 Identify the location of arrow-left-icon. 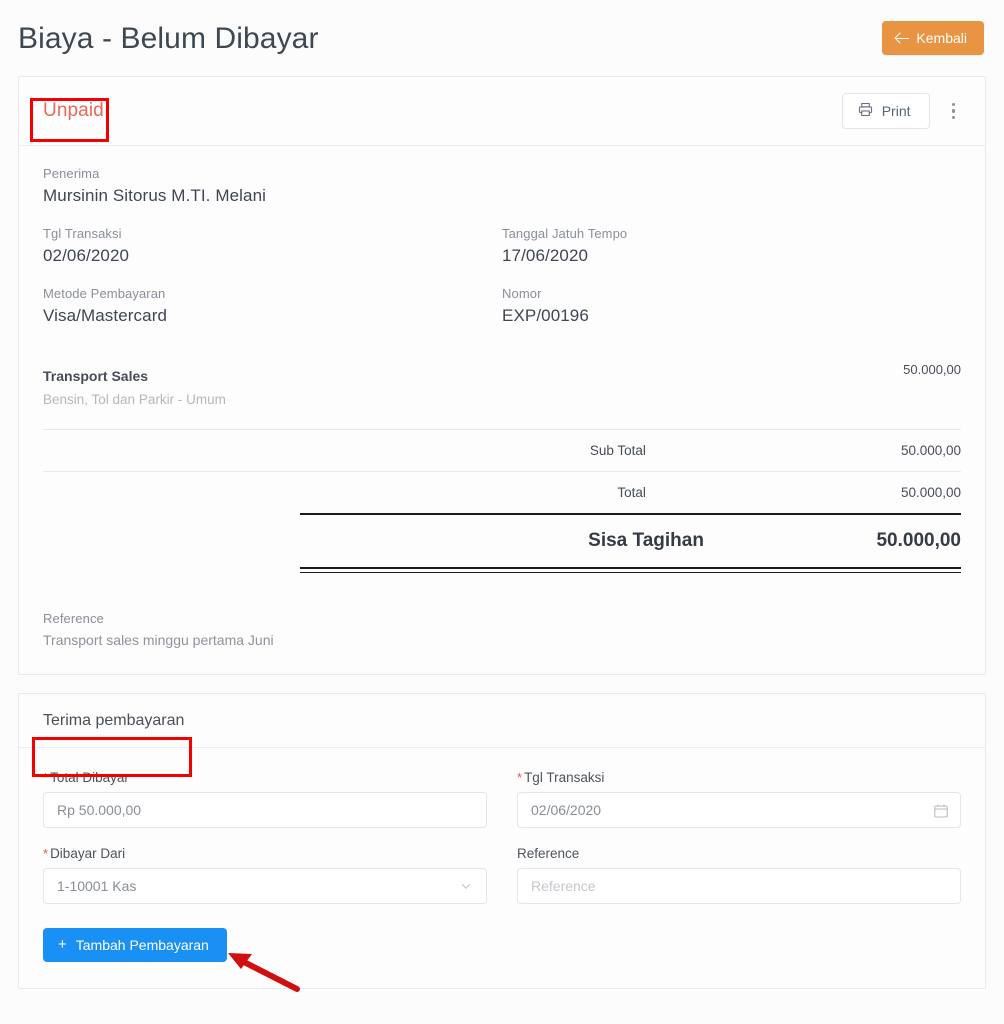
(903, 38).